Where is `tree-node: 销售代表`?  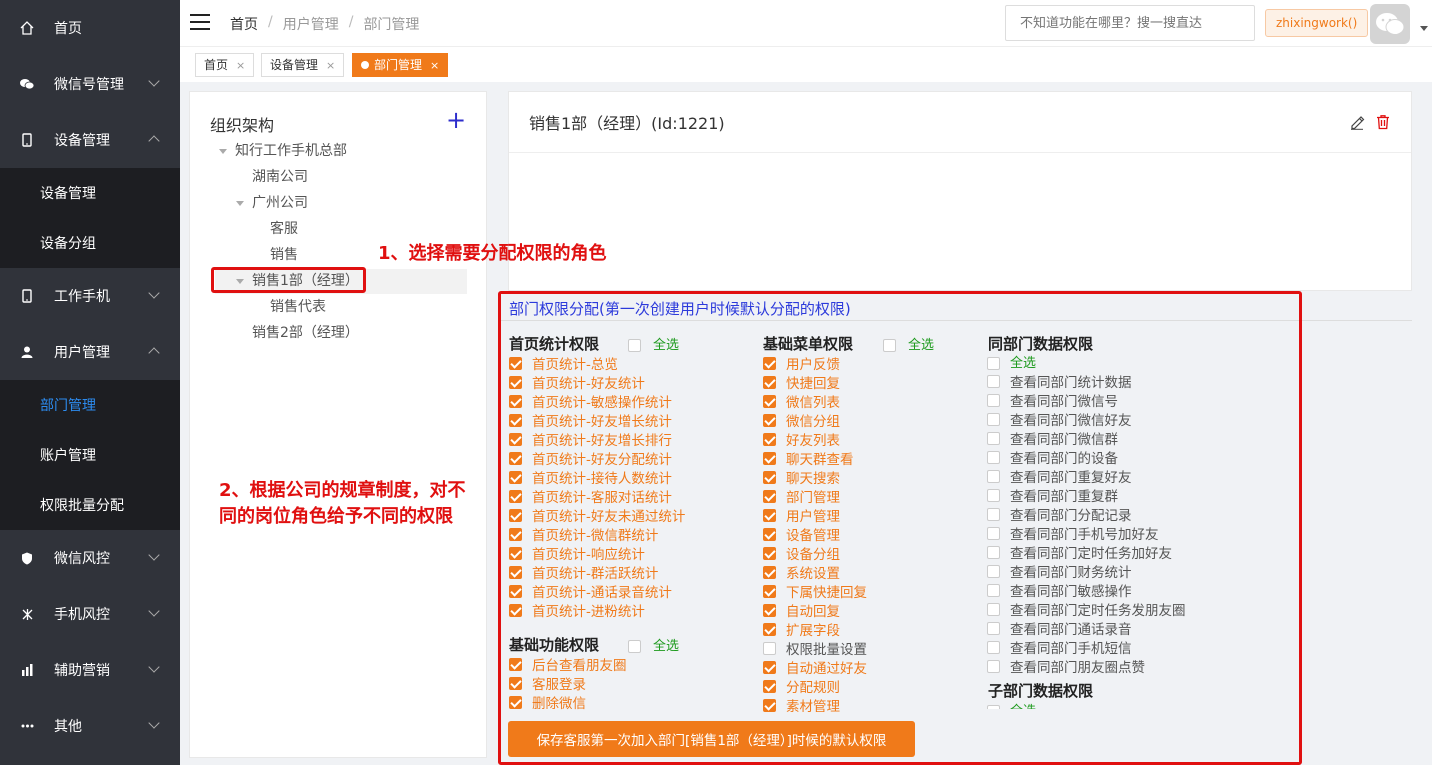
tree-node: 销售代表 is located at coordinates (298, 307).